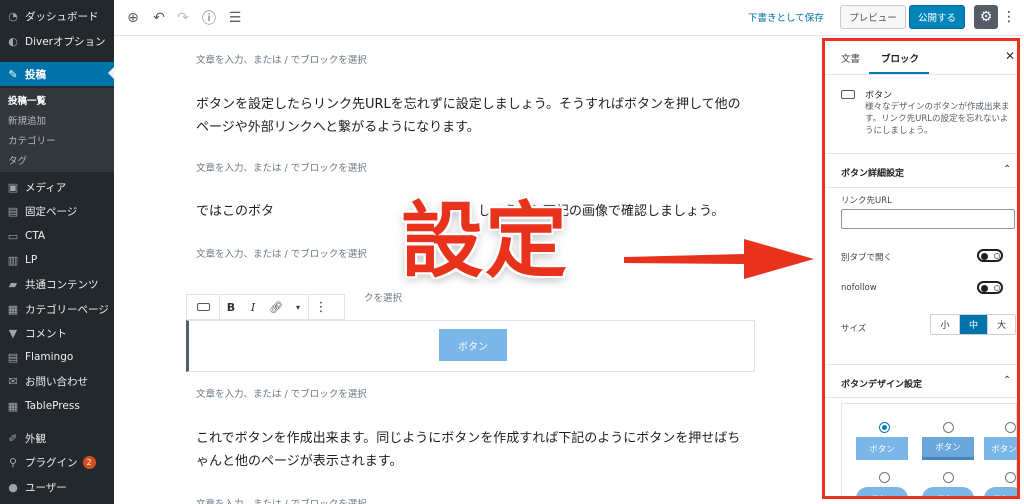  What do you see at coordinates (231, 307) in the screenshot?
I see `bold-button: B` at bounding box center [231, 307].